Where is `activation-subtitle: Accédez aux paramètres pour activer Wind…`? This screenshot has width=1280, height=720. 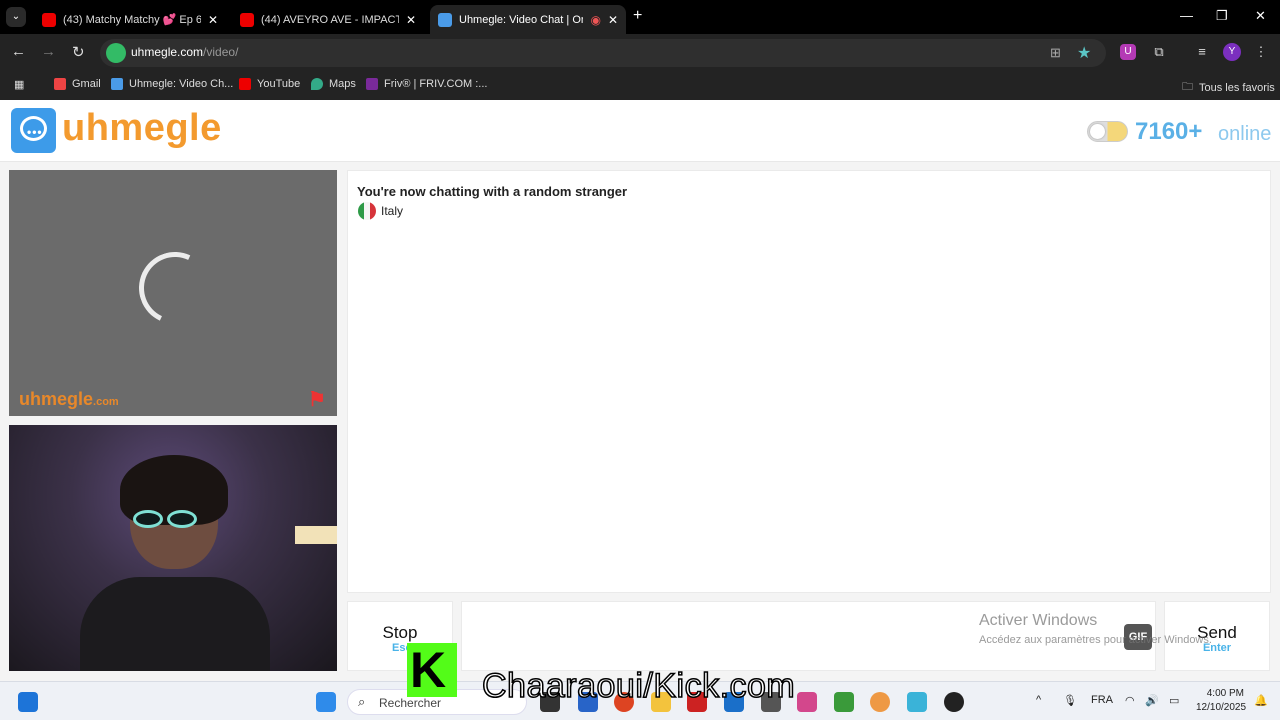 activation-subtitle: Accédez aux paramètres pour activer Wind… is located at coordinates (1095, 640).